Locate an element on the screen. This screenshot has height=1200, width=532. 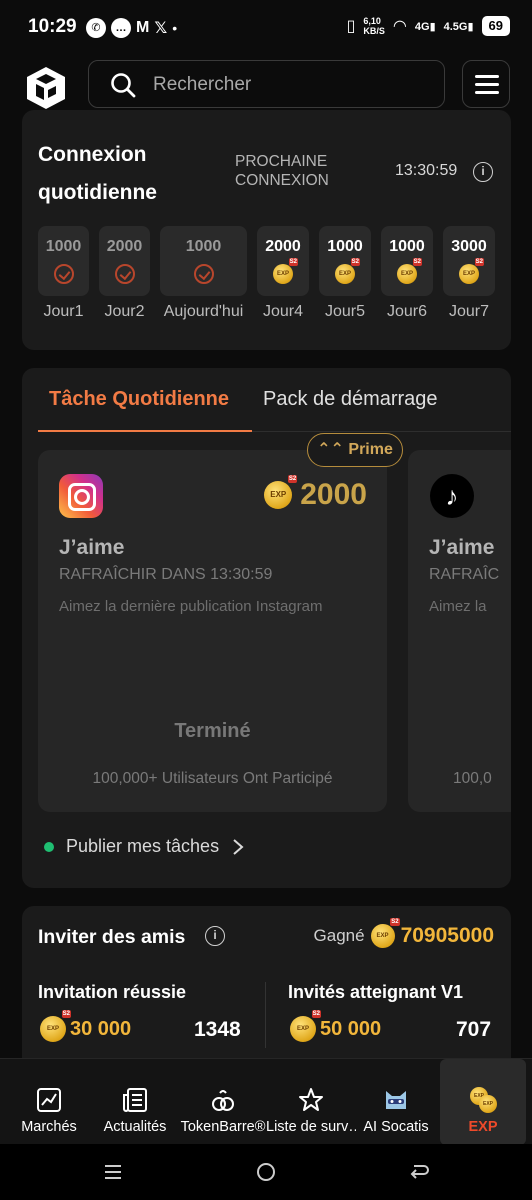
prime-badge: ⌃⌃ Prime is located at coordinates (355, 450).